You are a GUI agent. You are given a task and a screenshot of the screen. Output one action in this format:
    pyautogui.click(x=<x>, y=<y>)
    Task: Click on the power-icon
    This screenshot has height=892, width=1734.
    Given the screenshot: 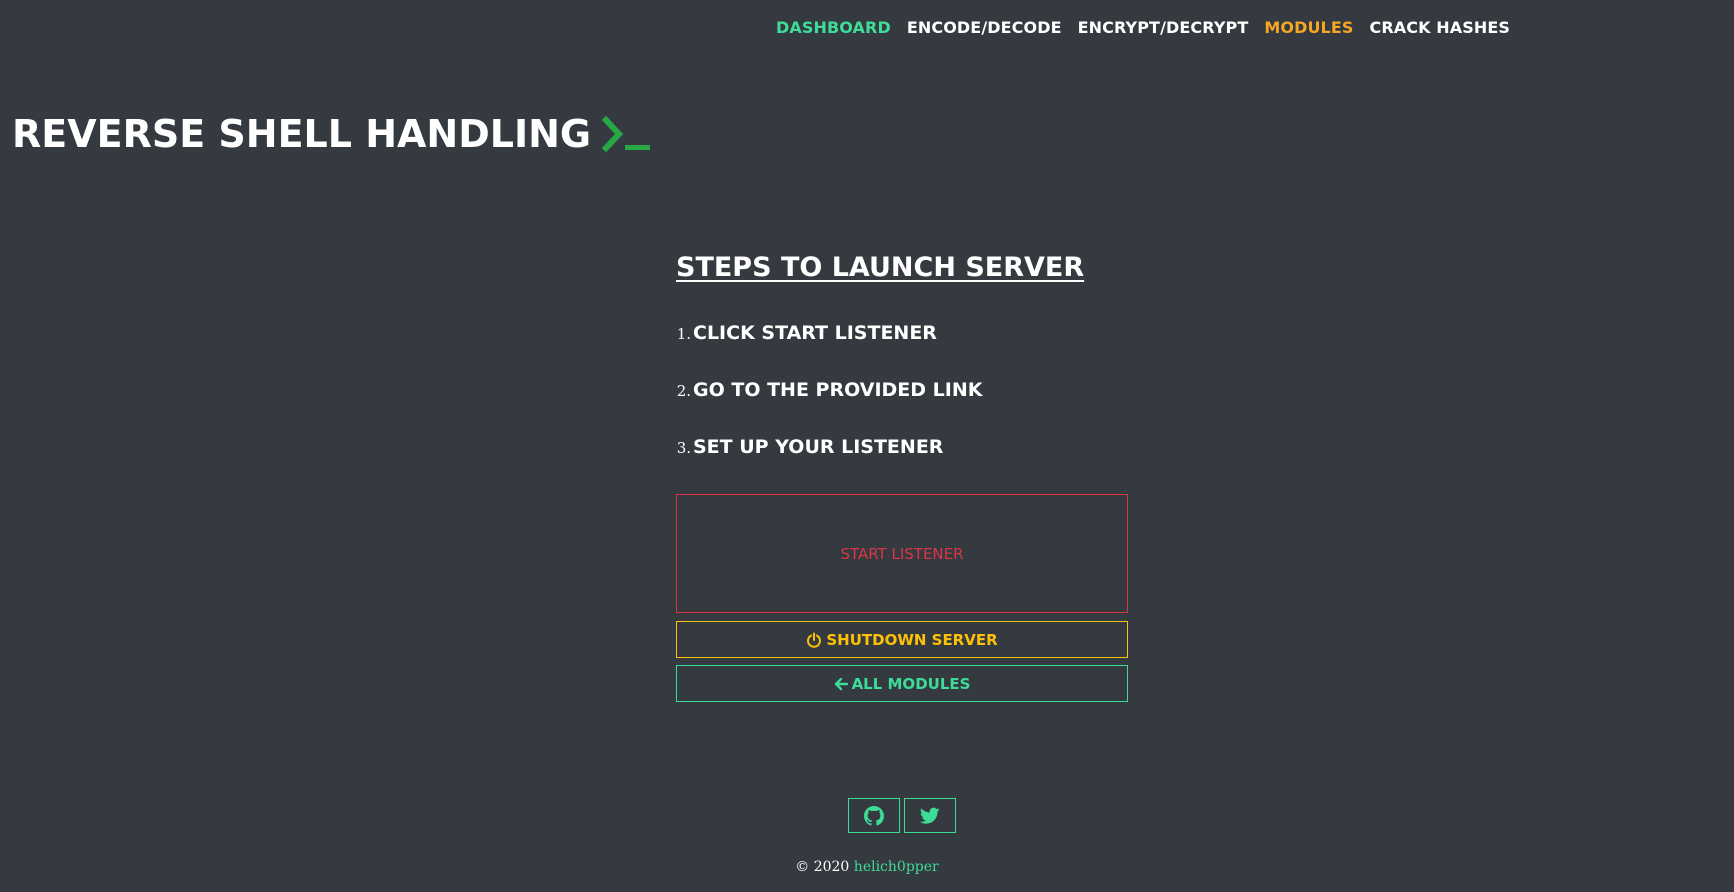 What is the action you would take?
    pyautogui.click(x=814, y=640)
    